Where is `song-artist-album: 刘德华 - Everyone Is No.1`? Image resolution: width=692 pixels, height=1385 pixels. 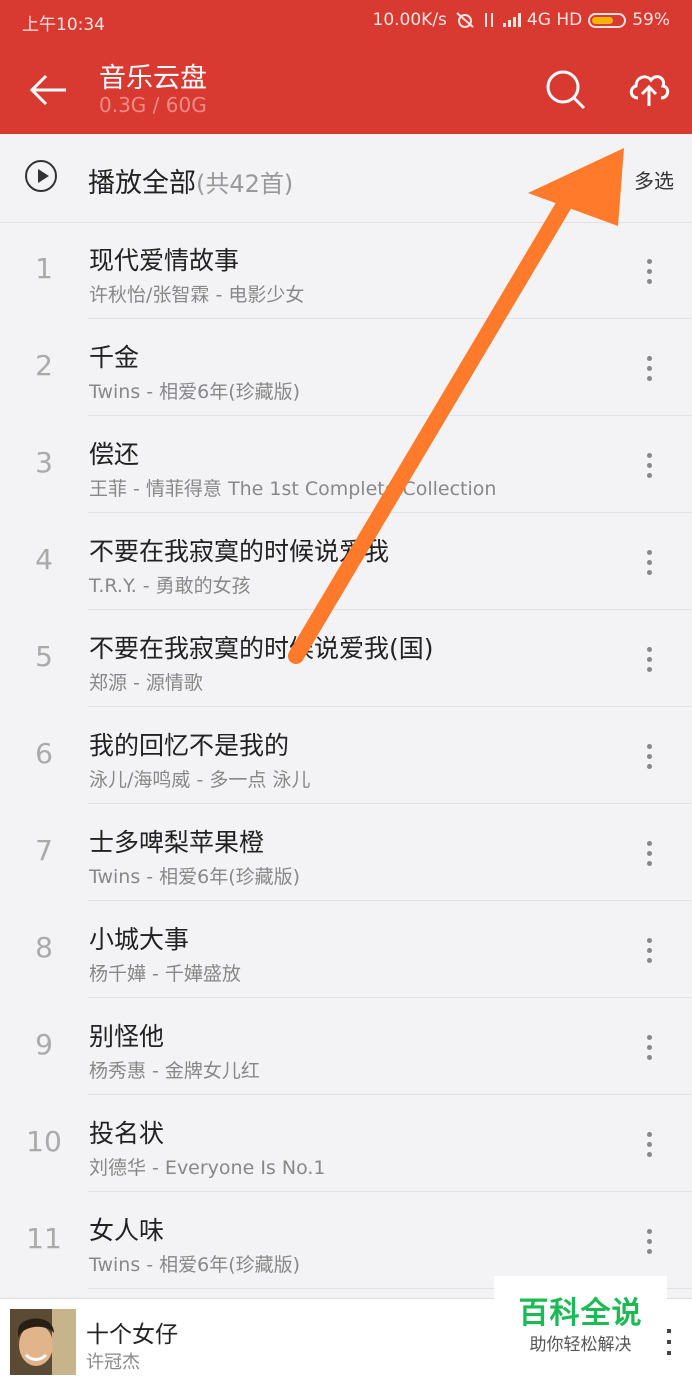
song-artist-album: 刘德华 - Everyone Is No.1 is located at coordinates (207, 1168).